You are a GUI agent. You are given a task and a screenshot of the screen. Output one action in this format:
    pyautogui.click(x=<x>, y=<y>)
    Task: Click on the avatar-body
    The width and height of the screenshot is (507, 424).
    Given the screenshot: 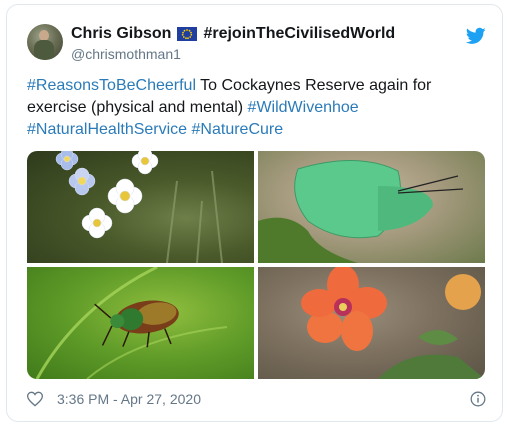 What is the action you would take?
    pyautogui.click(x=44, y=50)
    